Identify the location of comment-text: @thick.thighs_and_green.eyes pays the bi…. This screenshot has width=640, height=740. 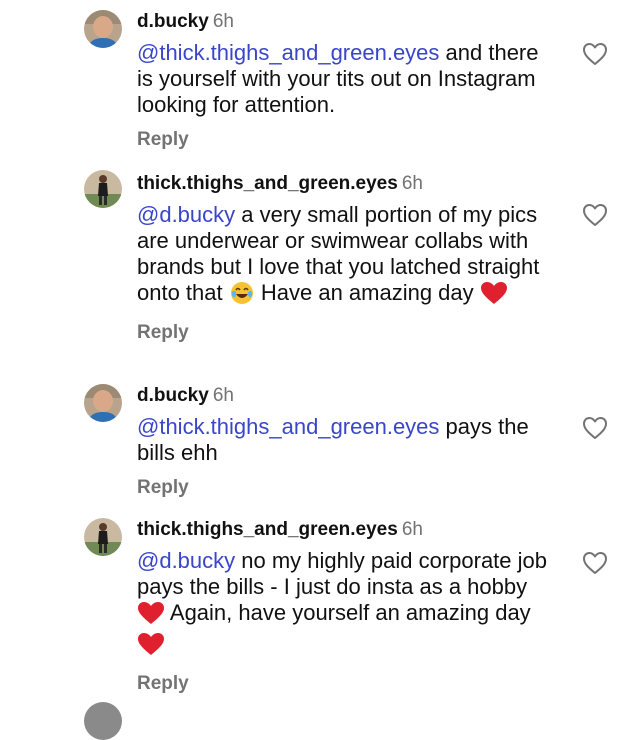
(347, 440).